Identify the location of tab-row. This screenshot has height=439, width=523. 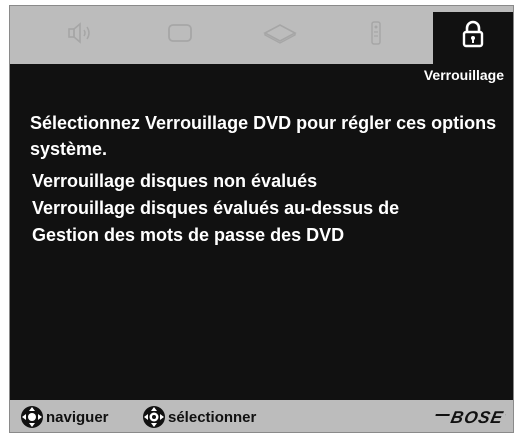
(261, 36).